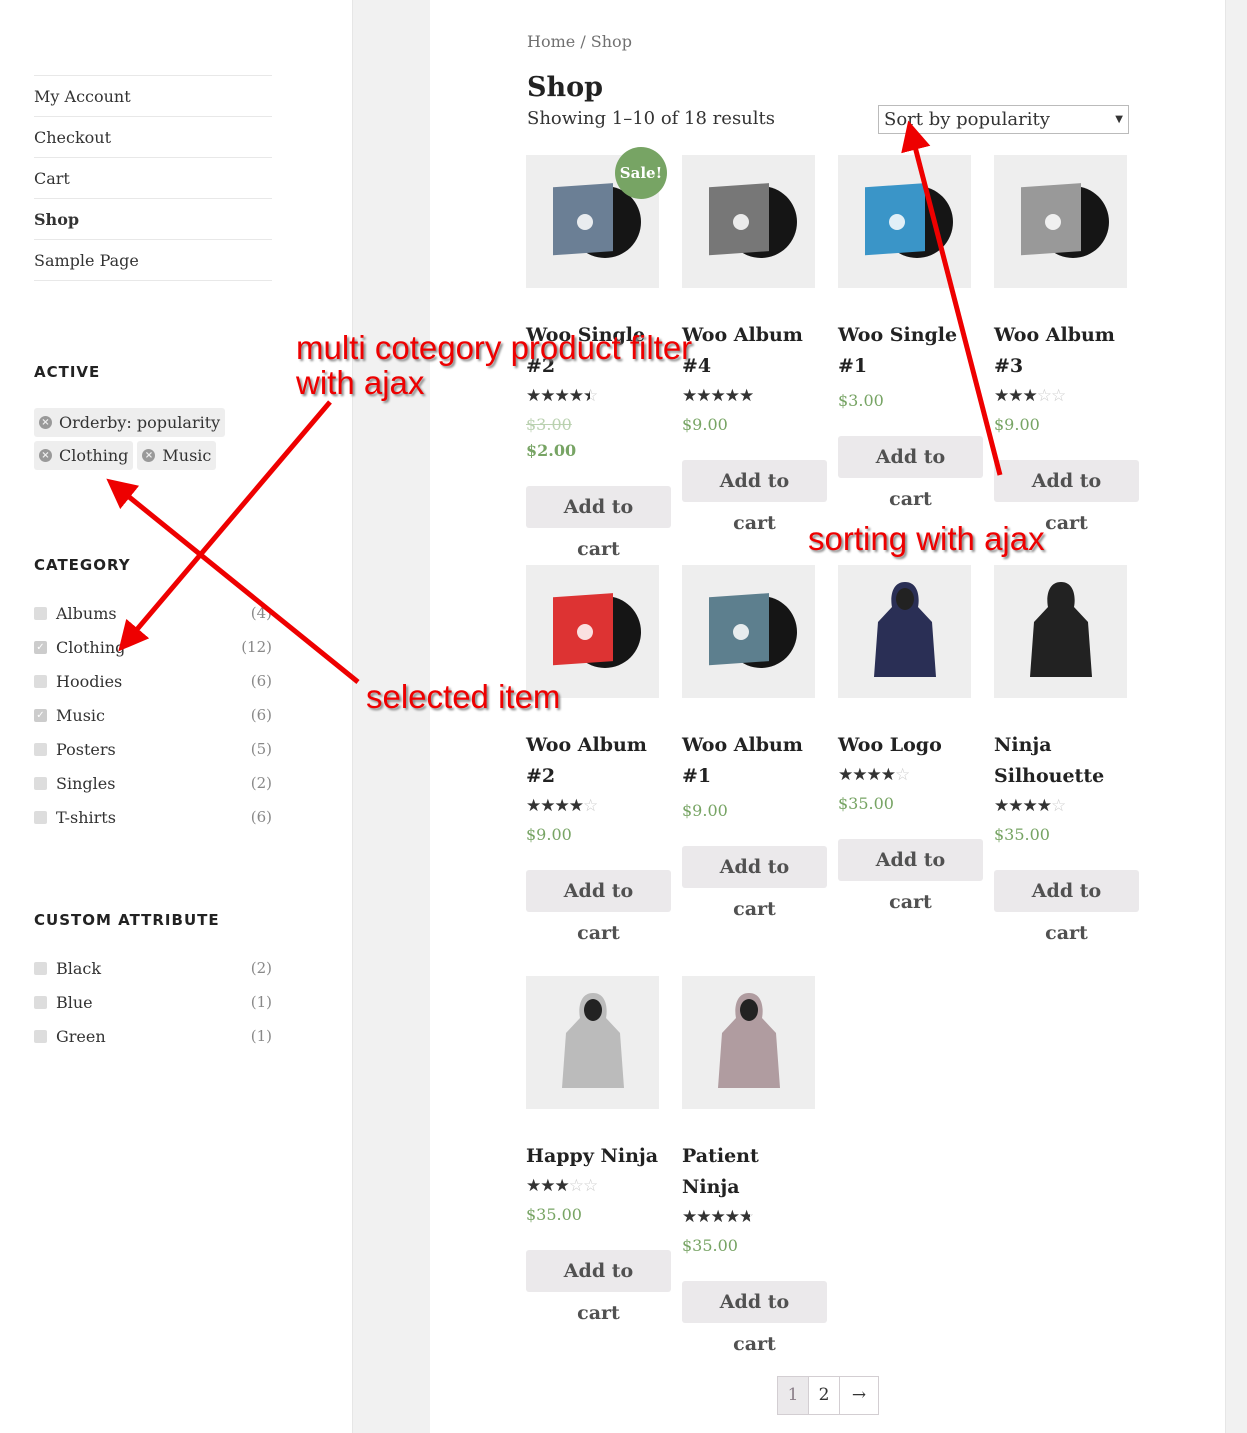 This screenshot has height=1433, width=1247. What do you see at coordinates (153, 96) in the screenshot?
I see `menu-my-account: My Account` at bounding box center [153, 96].